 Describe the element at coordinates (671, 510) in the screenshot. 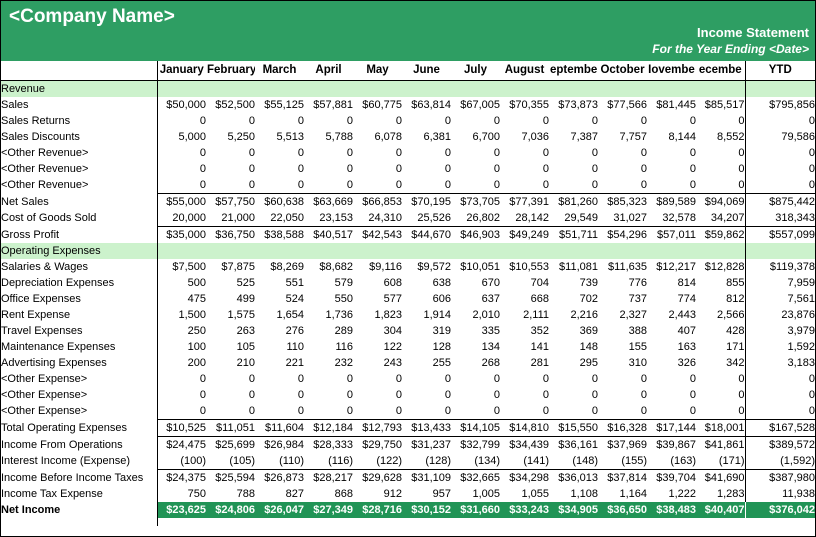

I see `cell-month: $38,483` at that location.